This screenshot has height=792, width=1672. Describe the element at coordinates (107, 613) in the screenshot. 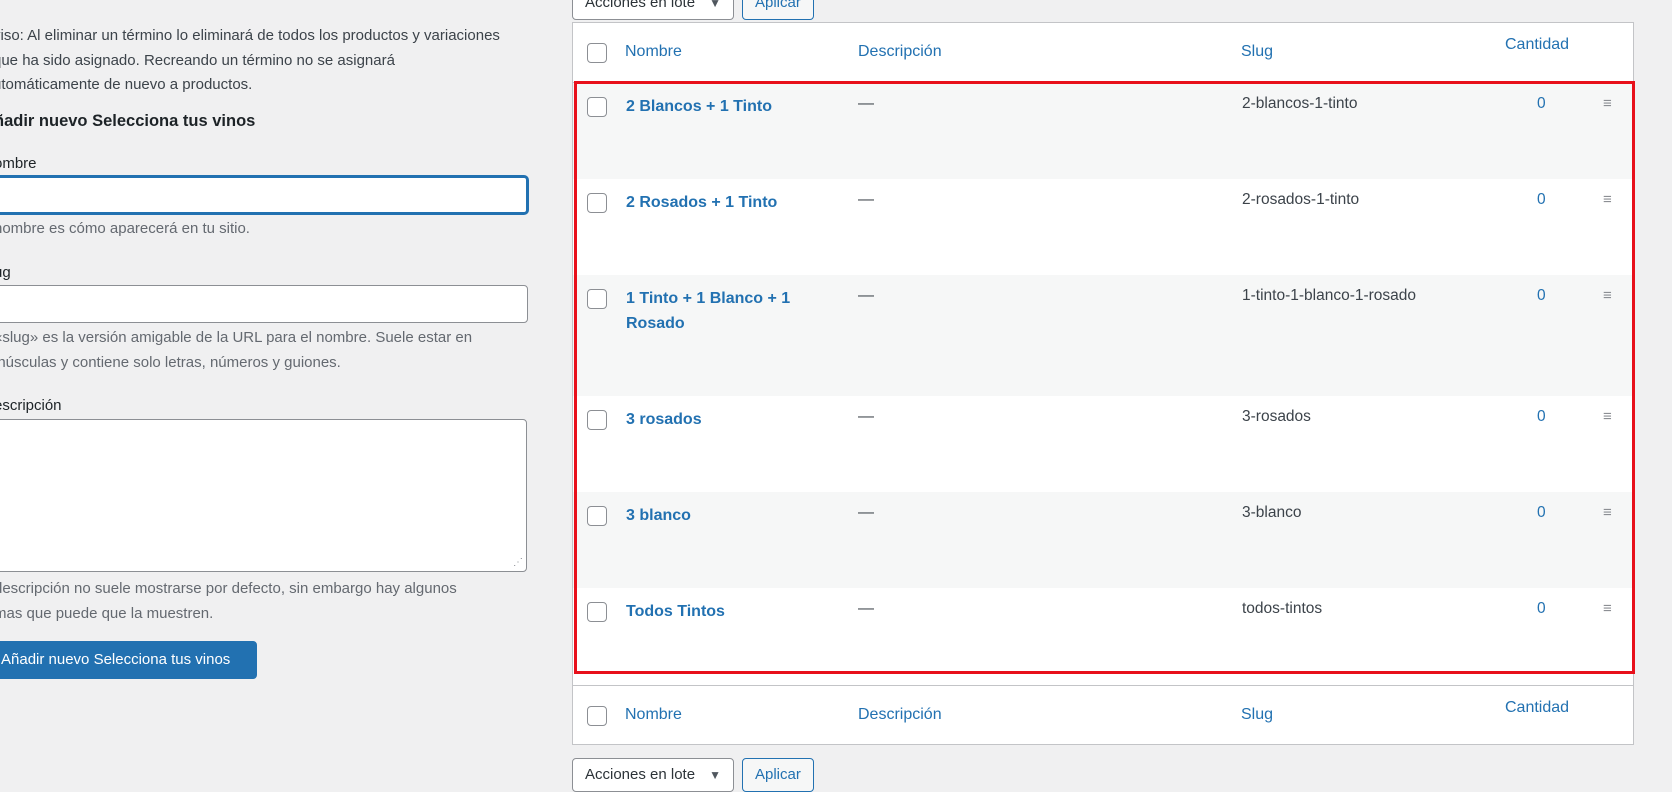

I see `description-help-line: mas que puede que la muestren.` at that location.